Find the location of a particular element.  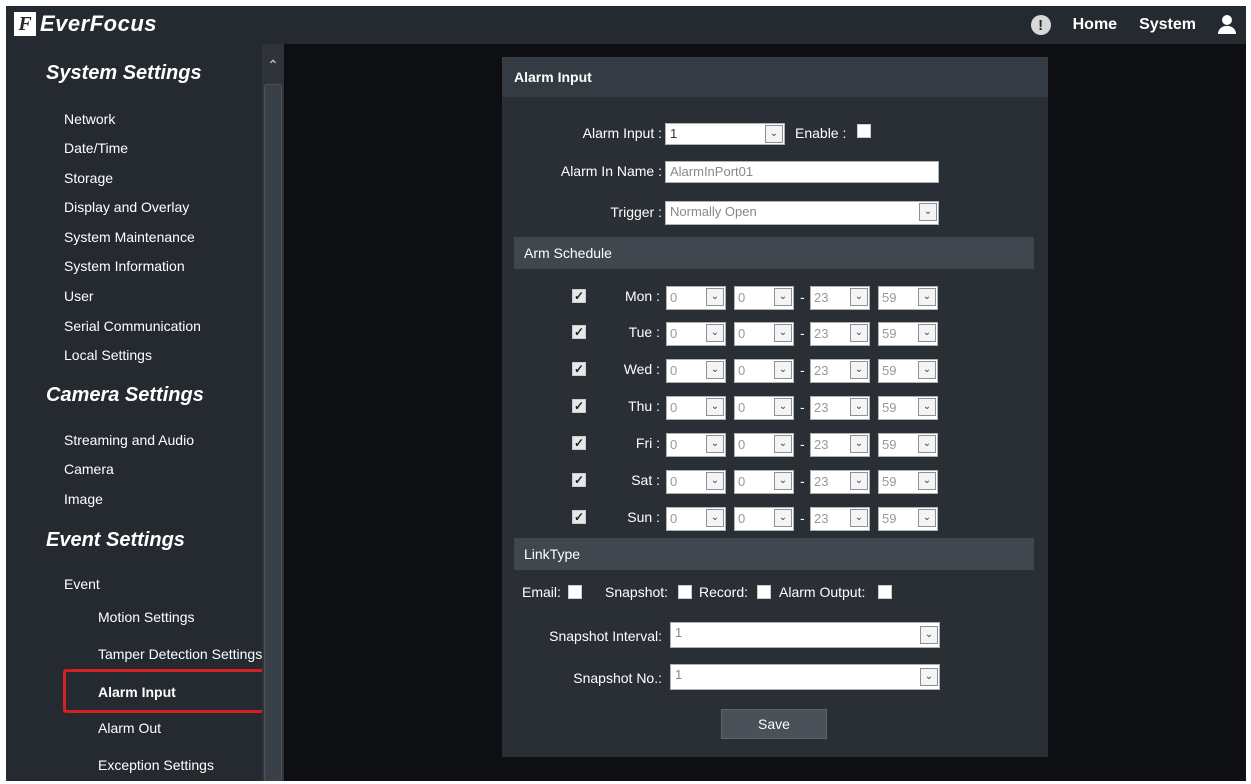

email-checkbox is located at coordinates (575, 592).